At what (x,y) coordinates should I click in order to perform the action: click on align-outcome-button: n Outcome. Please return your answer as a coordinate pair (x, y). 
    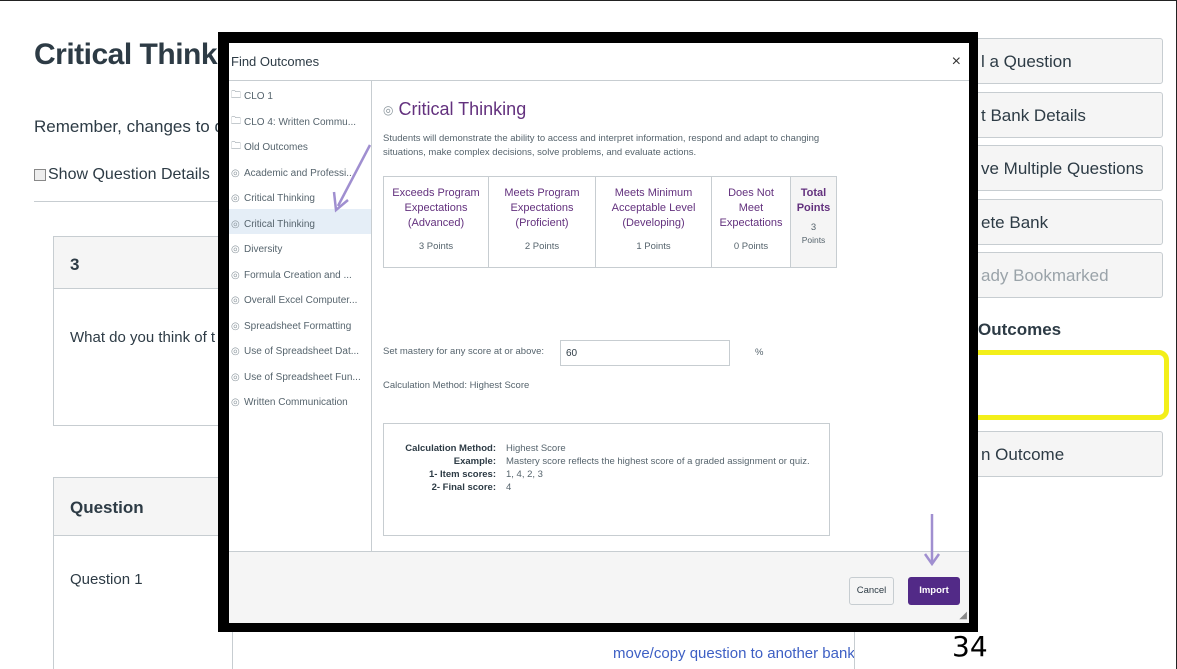
    Looking at the image, I should click on (1061, 454).